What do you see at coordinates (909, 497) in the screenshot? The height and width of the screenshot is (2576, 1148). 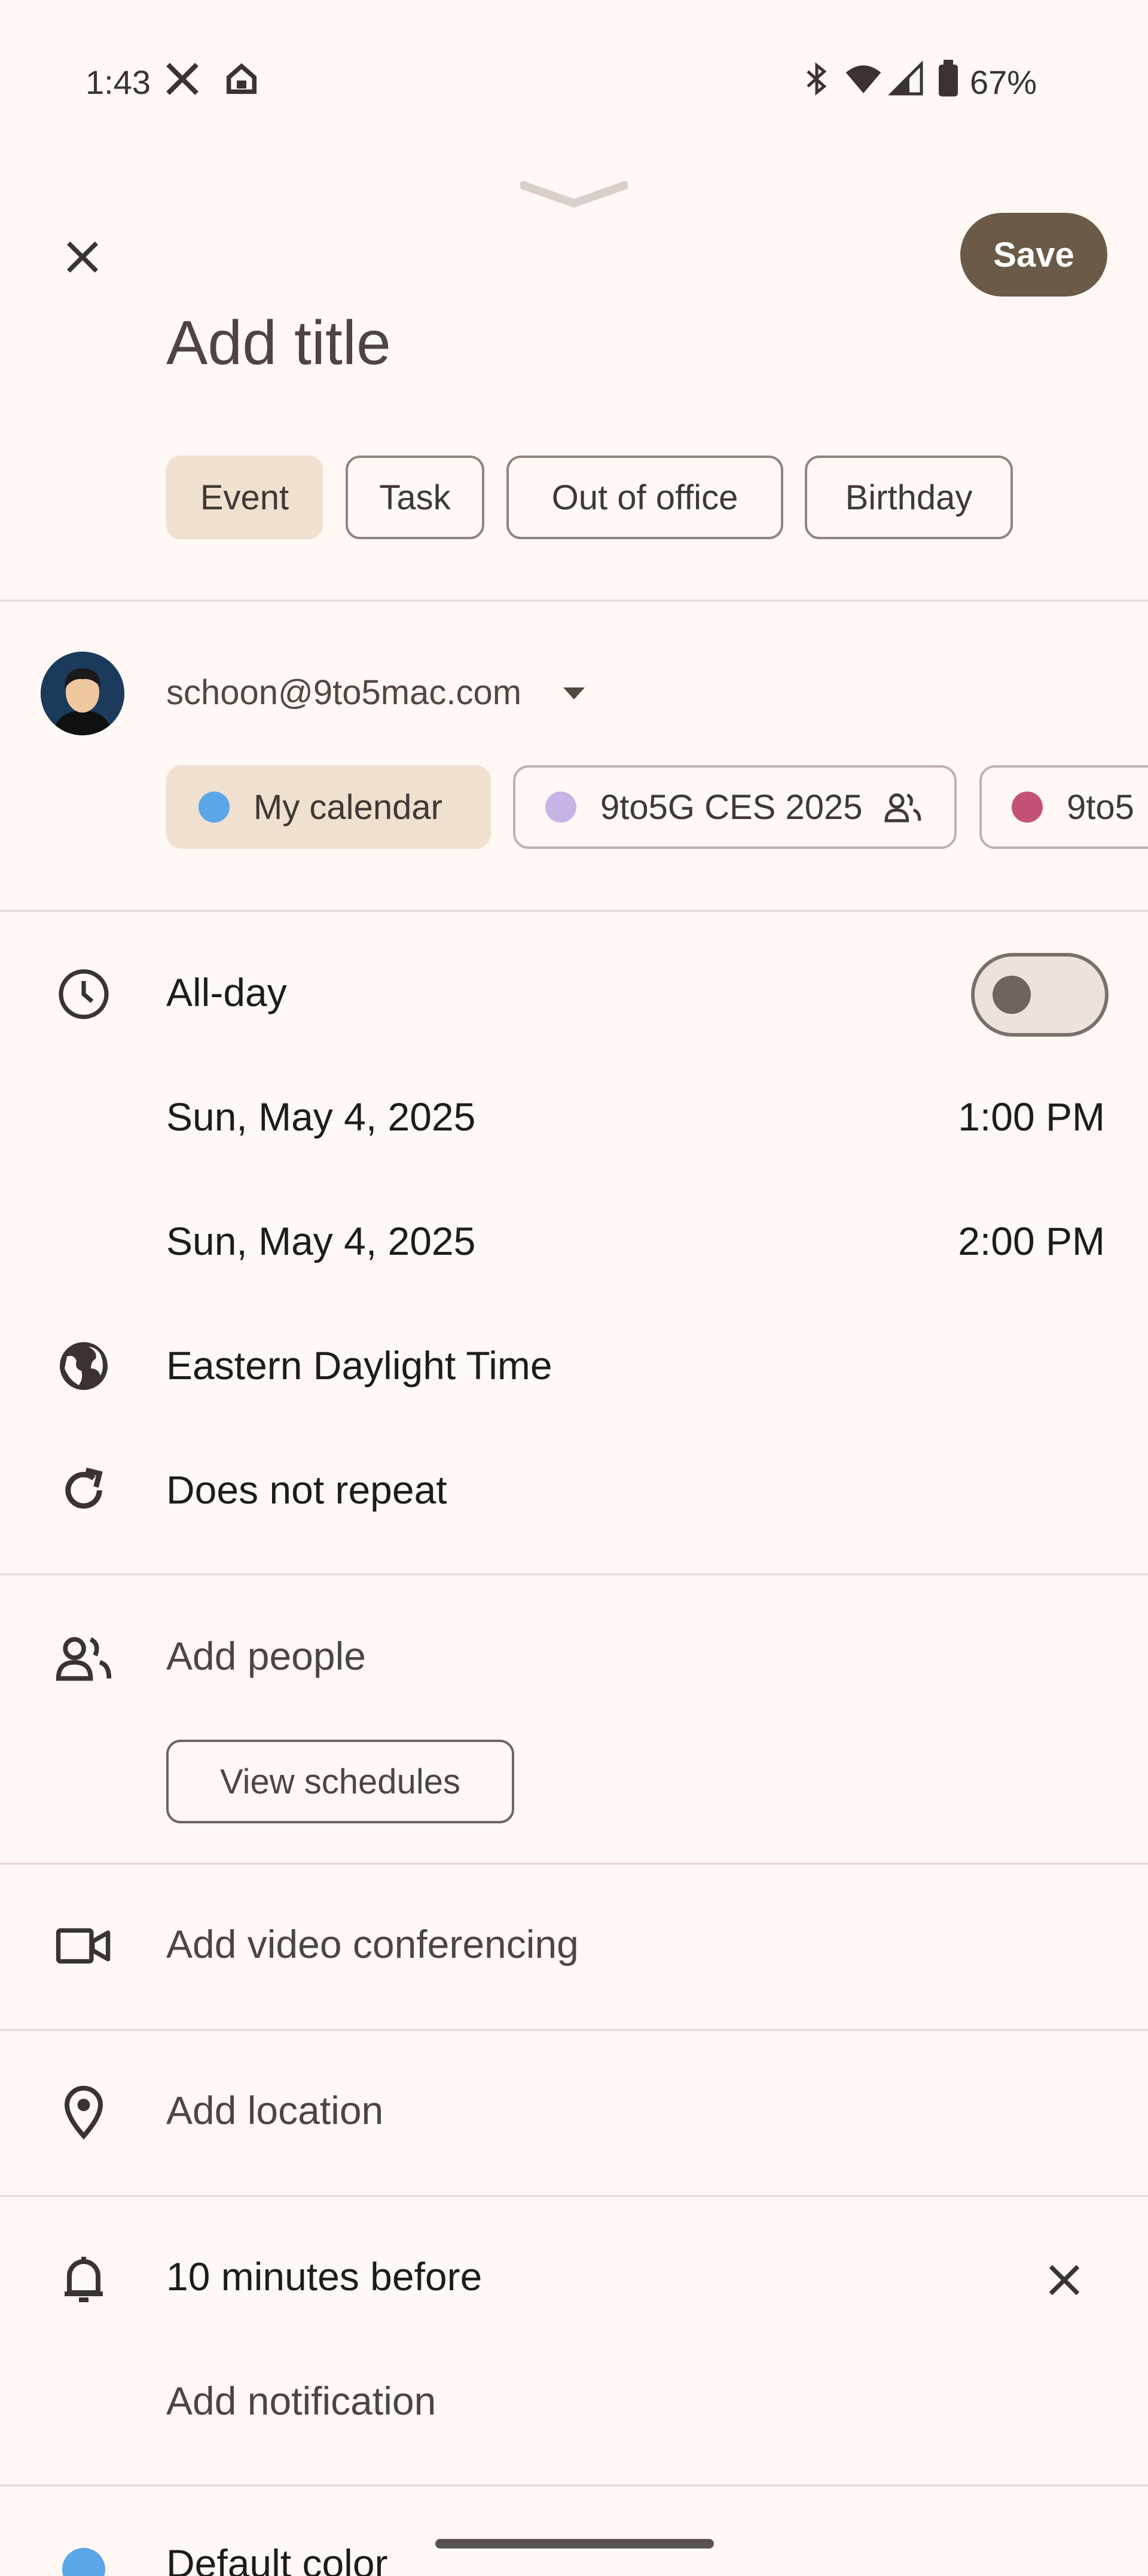 I see `chip-birthday: Birthday` at bounding box center [909, 497].